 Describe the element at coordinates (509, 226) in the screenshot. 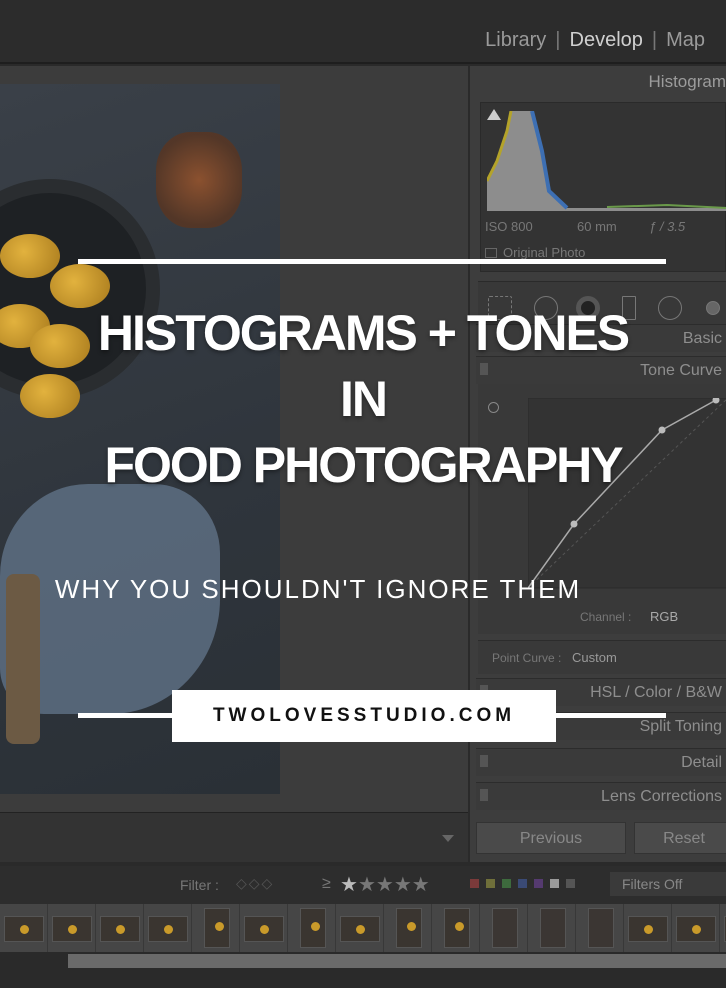

I see `iso-value: ISO 800` at that location.